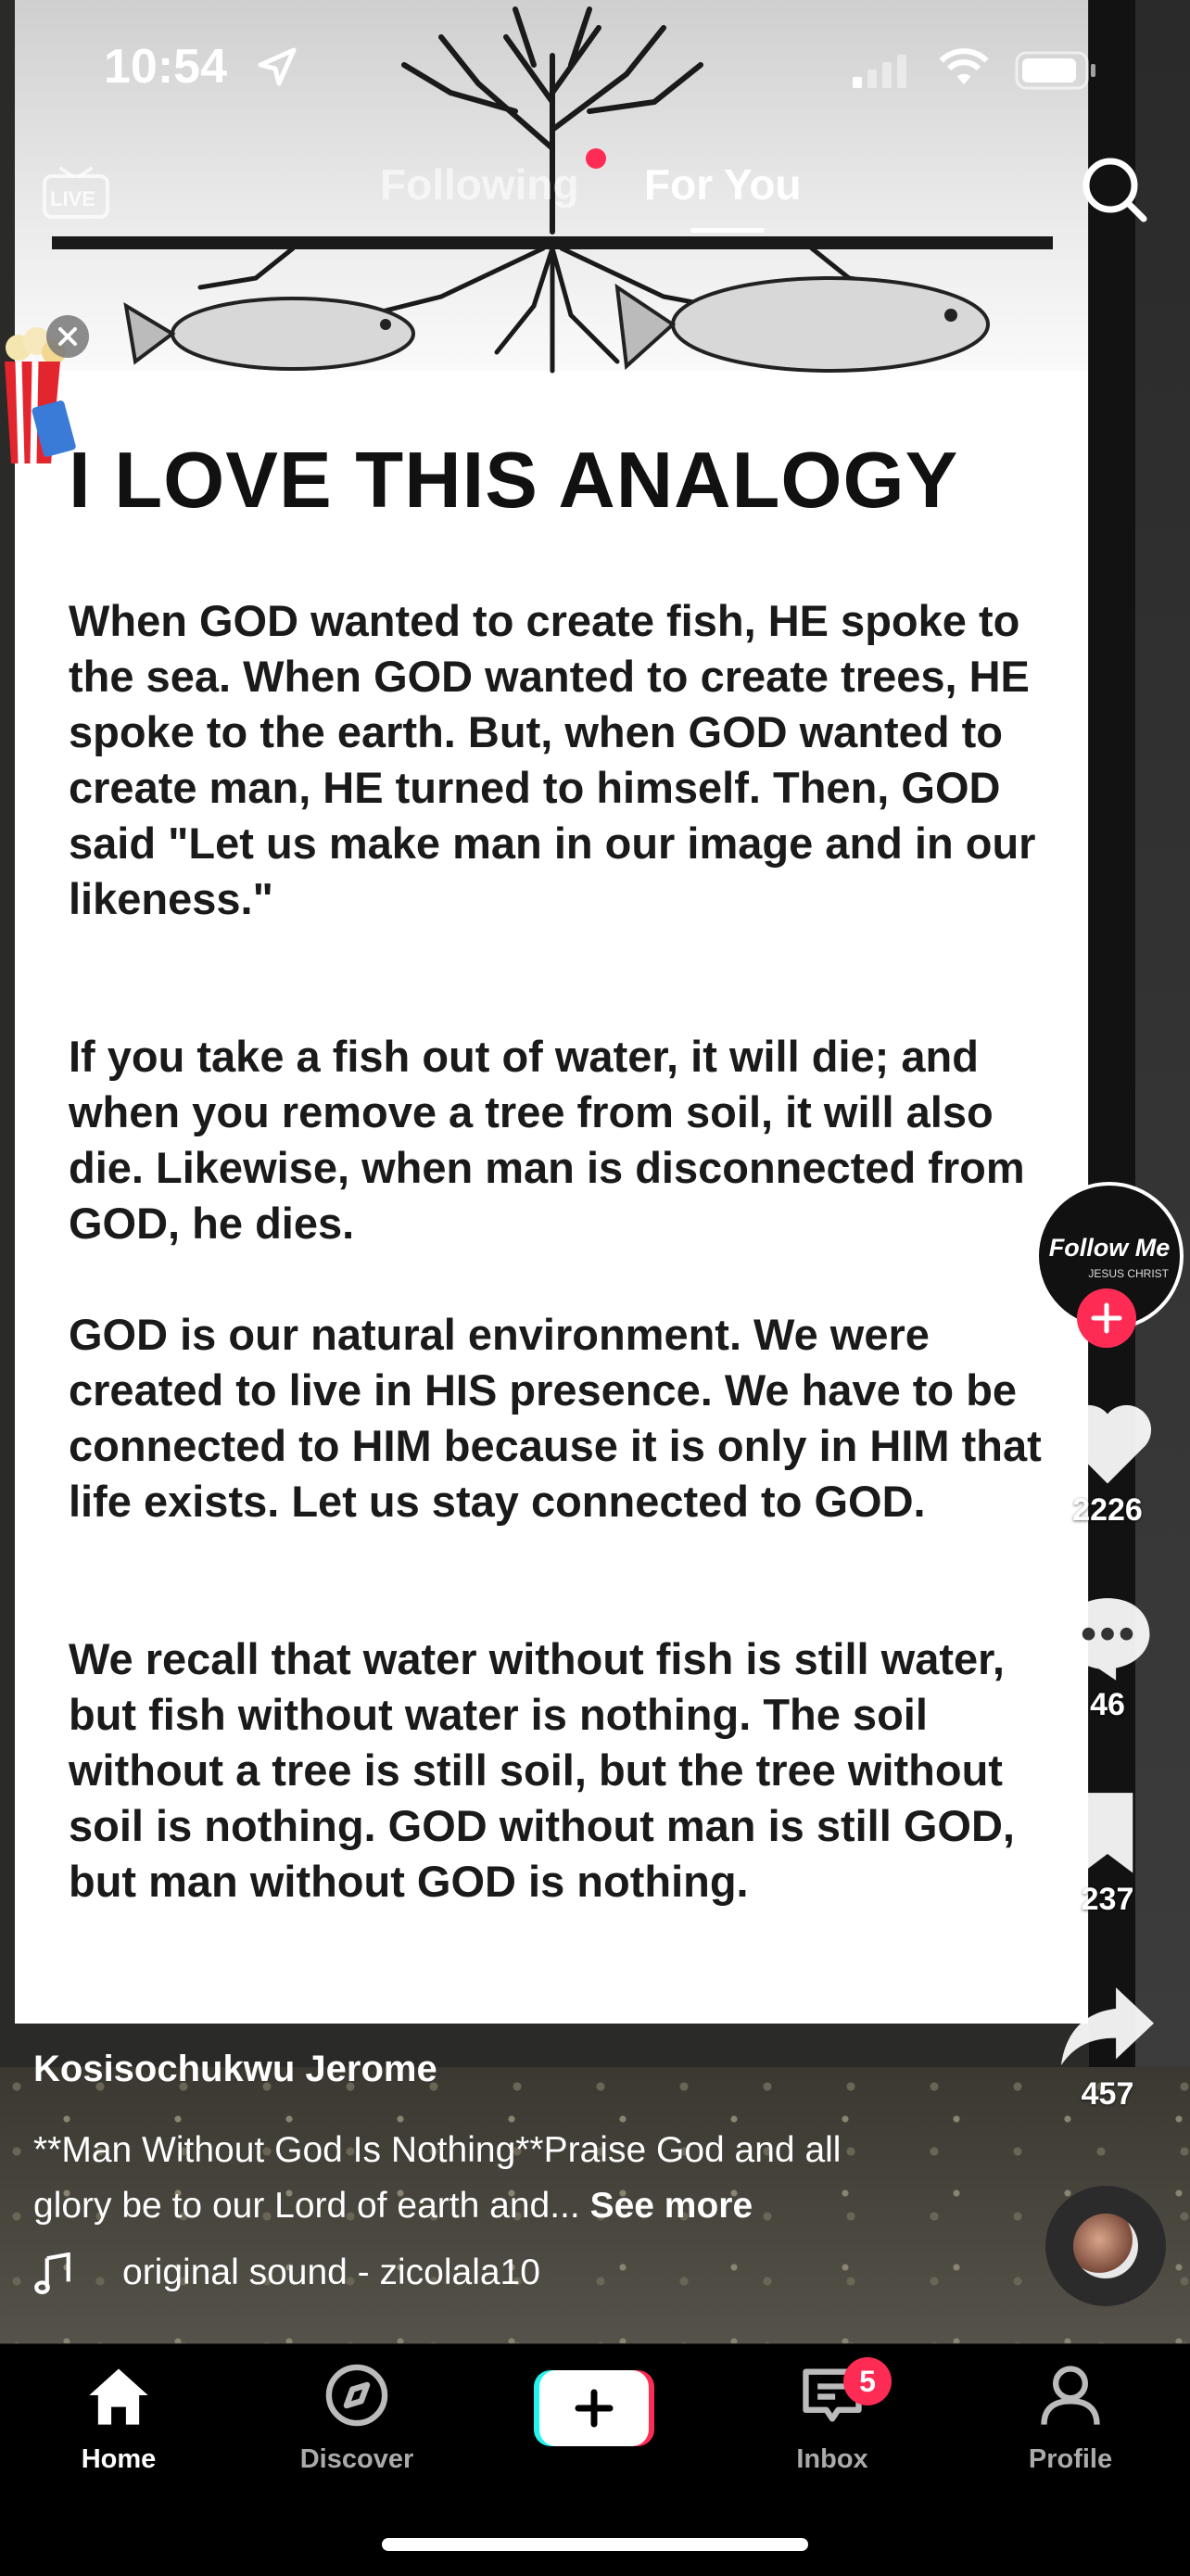  I want to click on tab-discover: Discover, so click(356, 2419).